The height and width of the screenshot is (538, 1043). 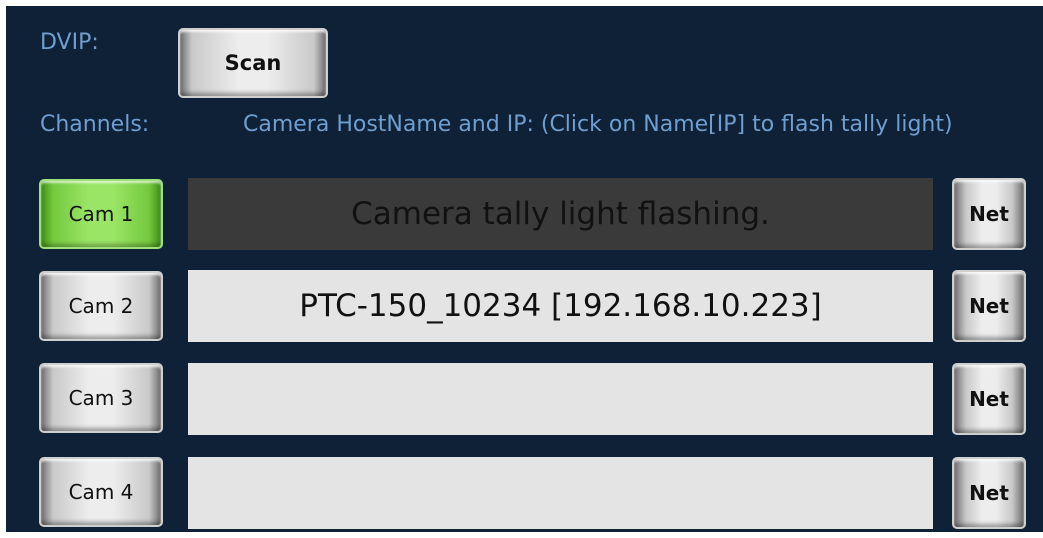 I want to click on cam-4-host-field, so click(x=560, y=493).